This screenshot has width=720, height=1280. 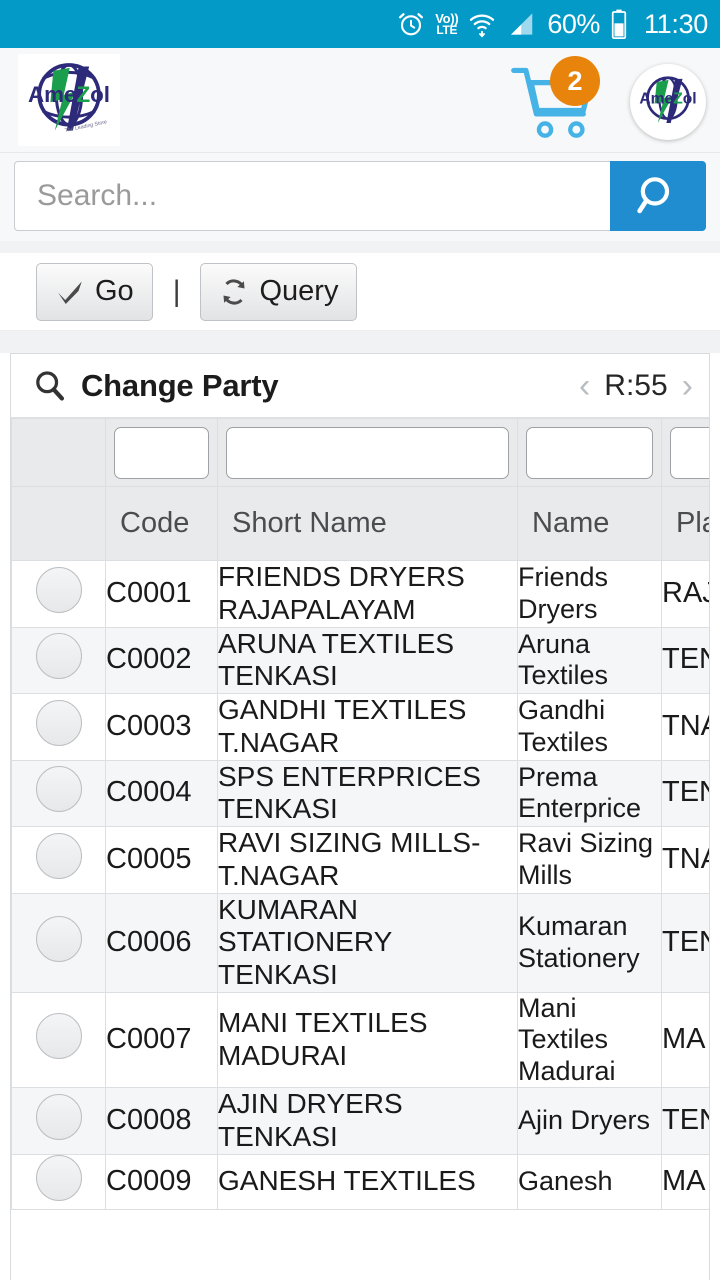 I want to click on filter-input-code, so click(x=161, y=452).